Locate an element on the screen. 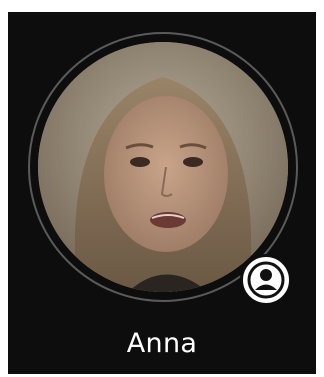 This screenshot has height=377, width=324. user-profile-icon is located at coordinates (266, 280).